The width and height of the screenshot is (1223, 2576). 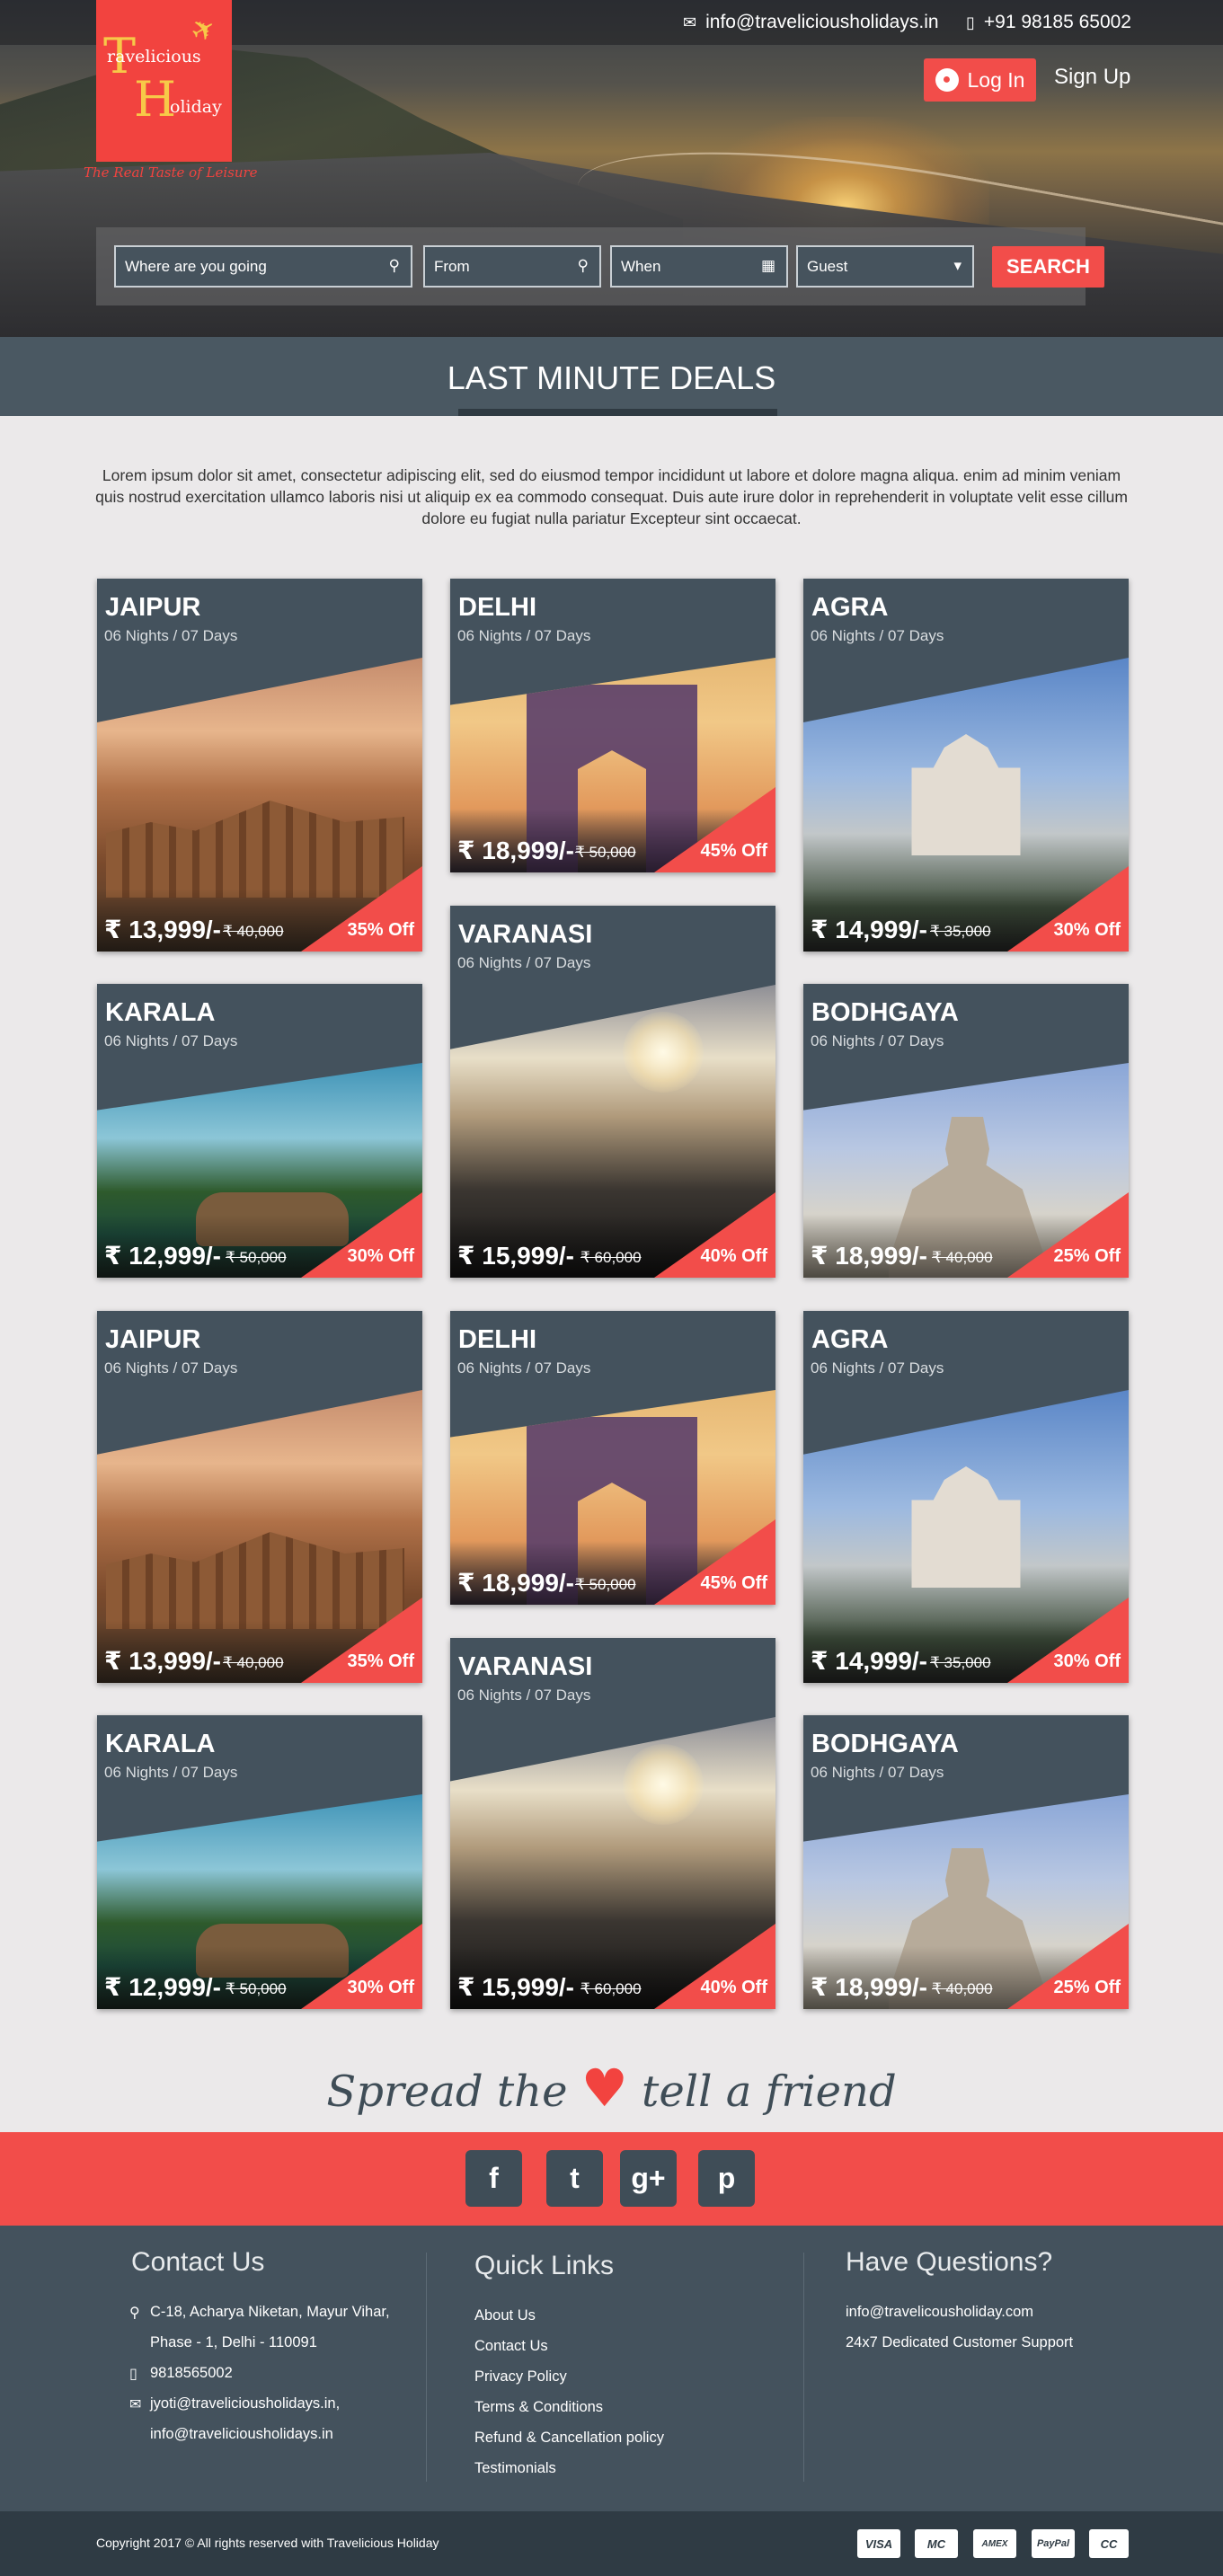 I want to click on contact-title: Contact Us, so click(x=198, y=2262).